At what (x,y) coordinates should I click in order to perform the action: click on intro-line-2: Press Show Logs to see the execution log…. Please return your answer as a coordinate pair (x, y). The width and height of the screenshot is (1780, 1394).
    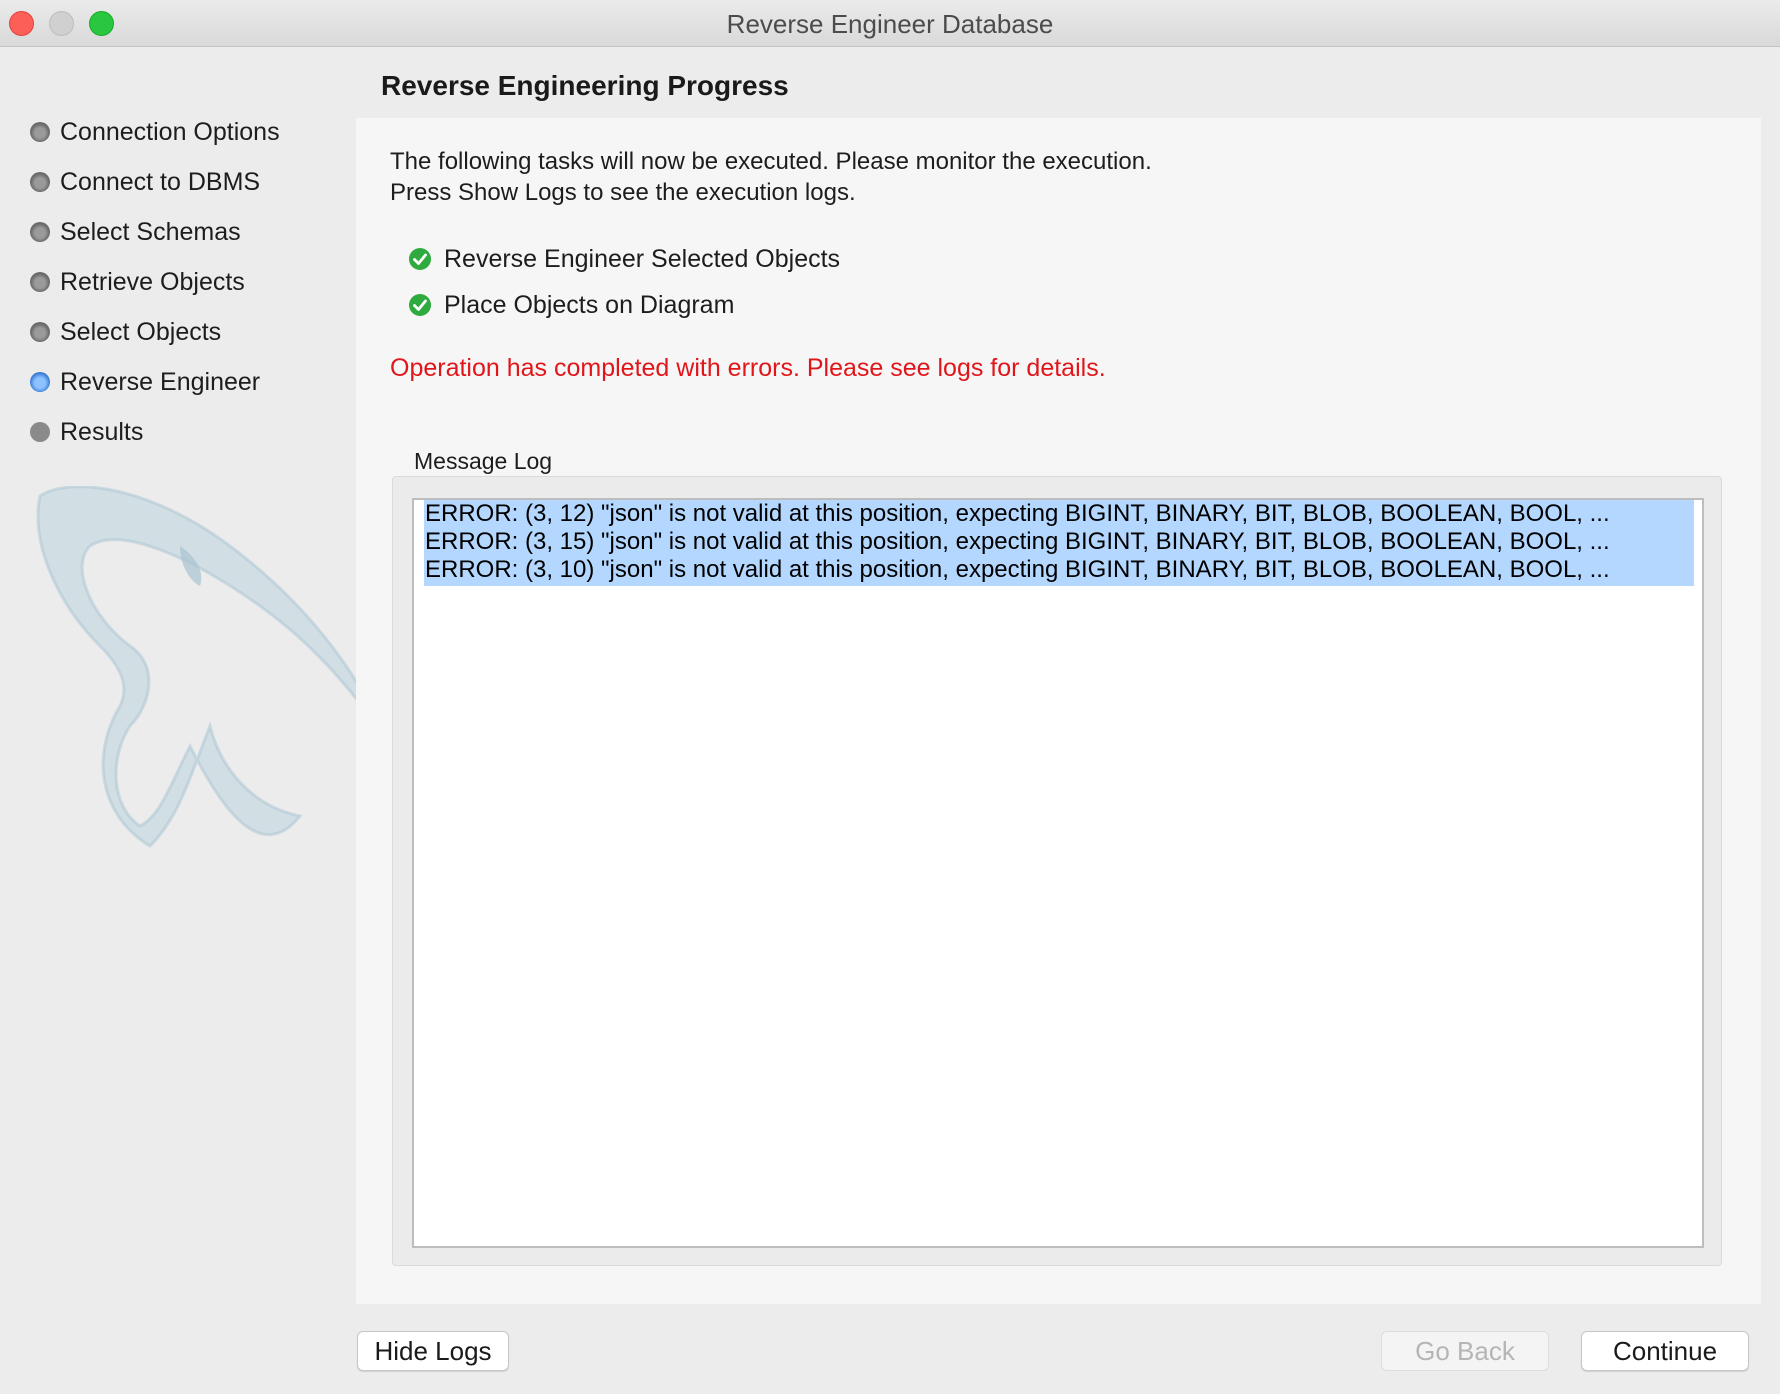
    Looking at the image, I should click on (623, 192).